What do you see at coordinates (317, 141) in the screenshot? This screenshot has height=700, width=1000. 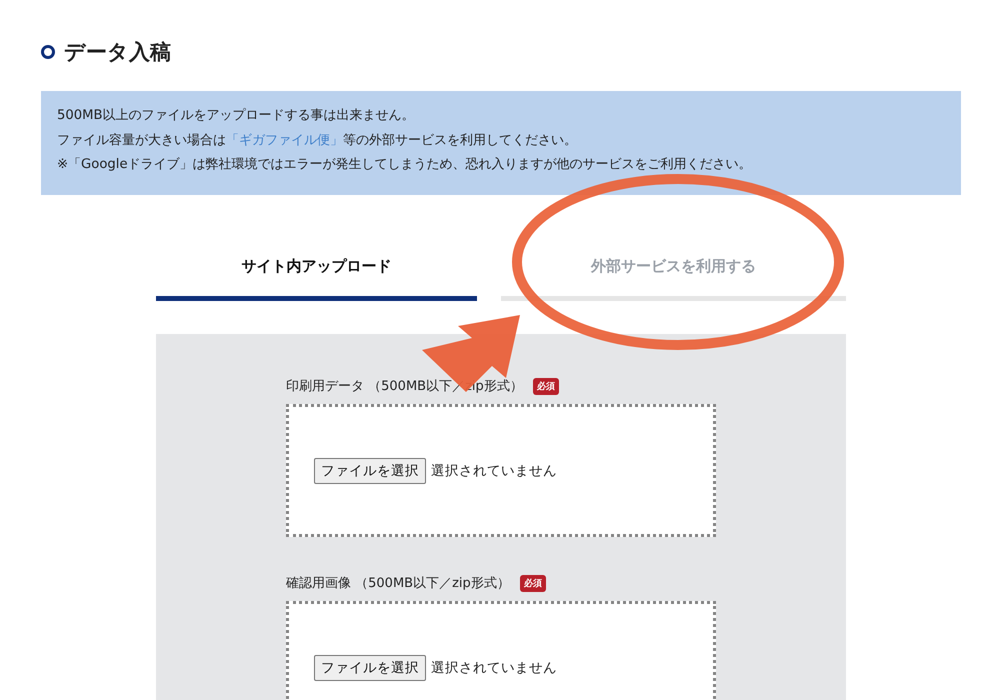 I see `notice-text: ファイル容量が大きい場合は「ギガファイル便」等の外部サービスを利用してください。` at bounding box center [317, 141].